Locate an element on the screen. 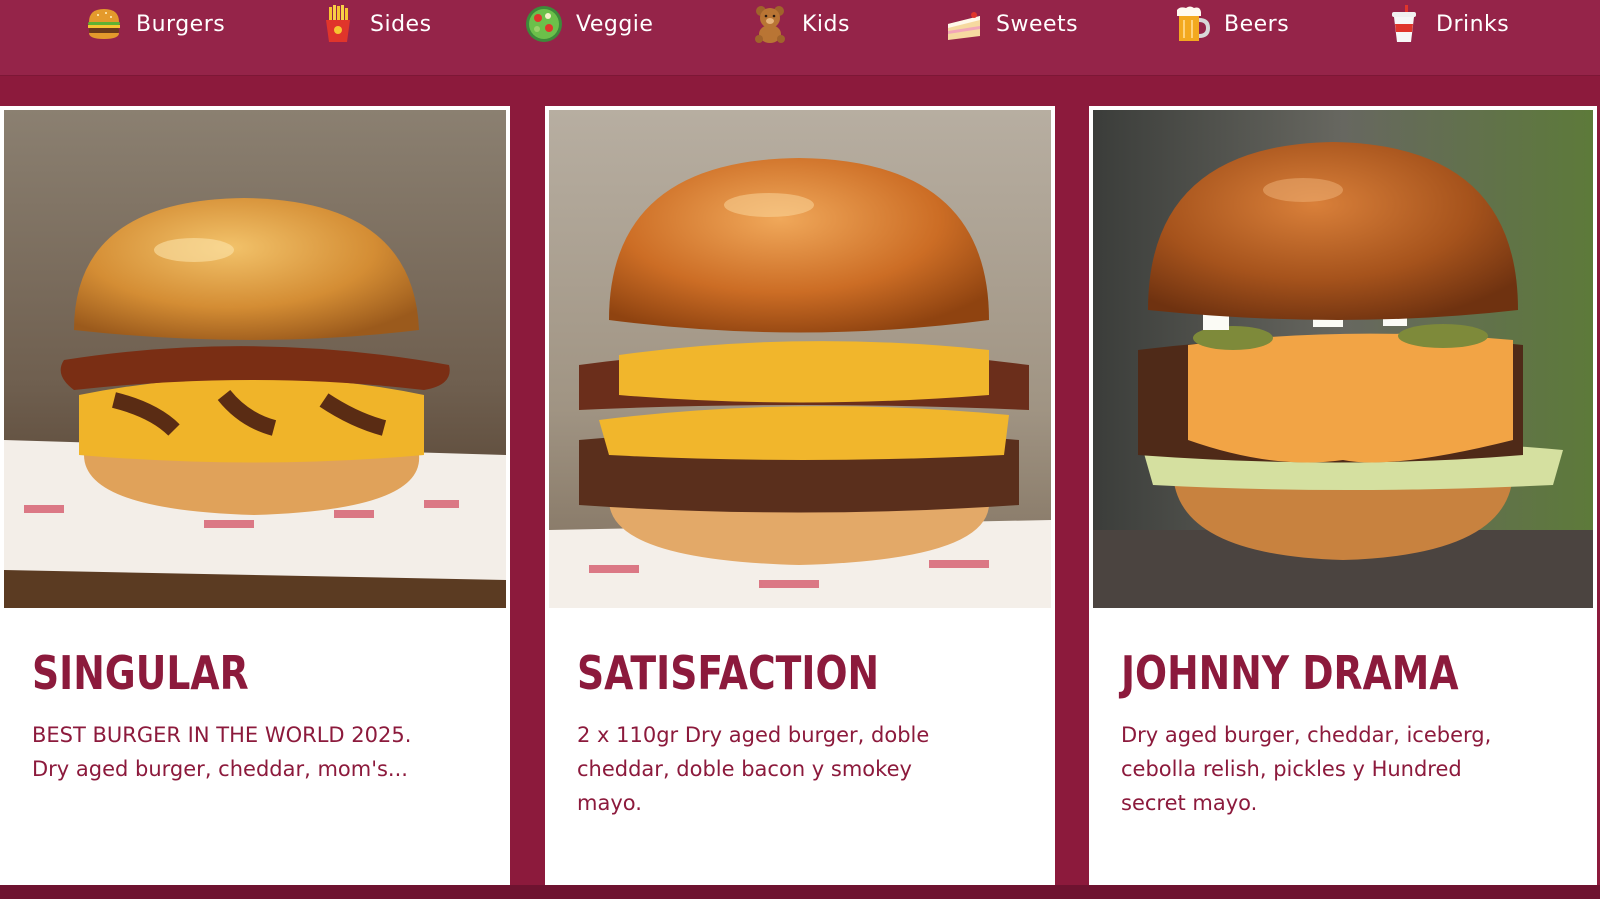 The image size is (1600, 899). salad-icon is located at coordinates (544, 24).